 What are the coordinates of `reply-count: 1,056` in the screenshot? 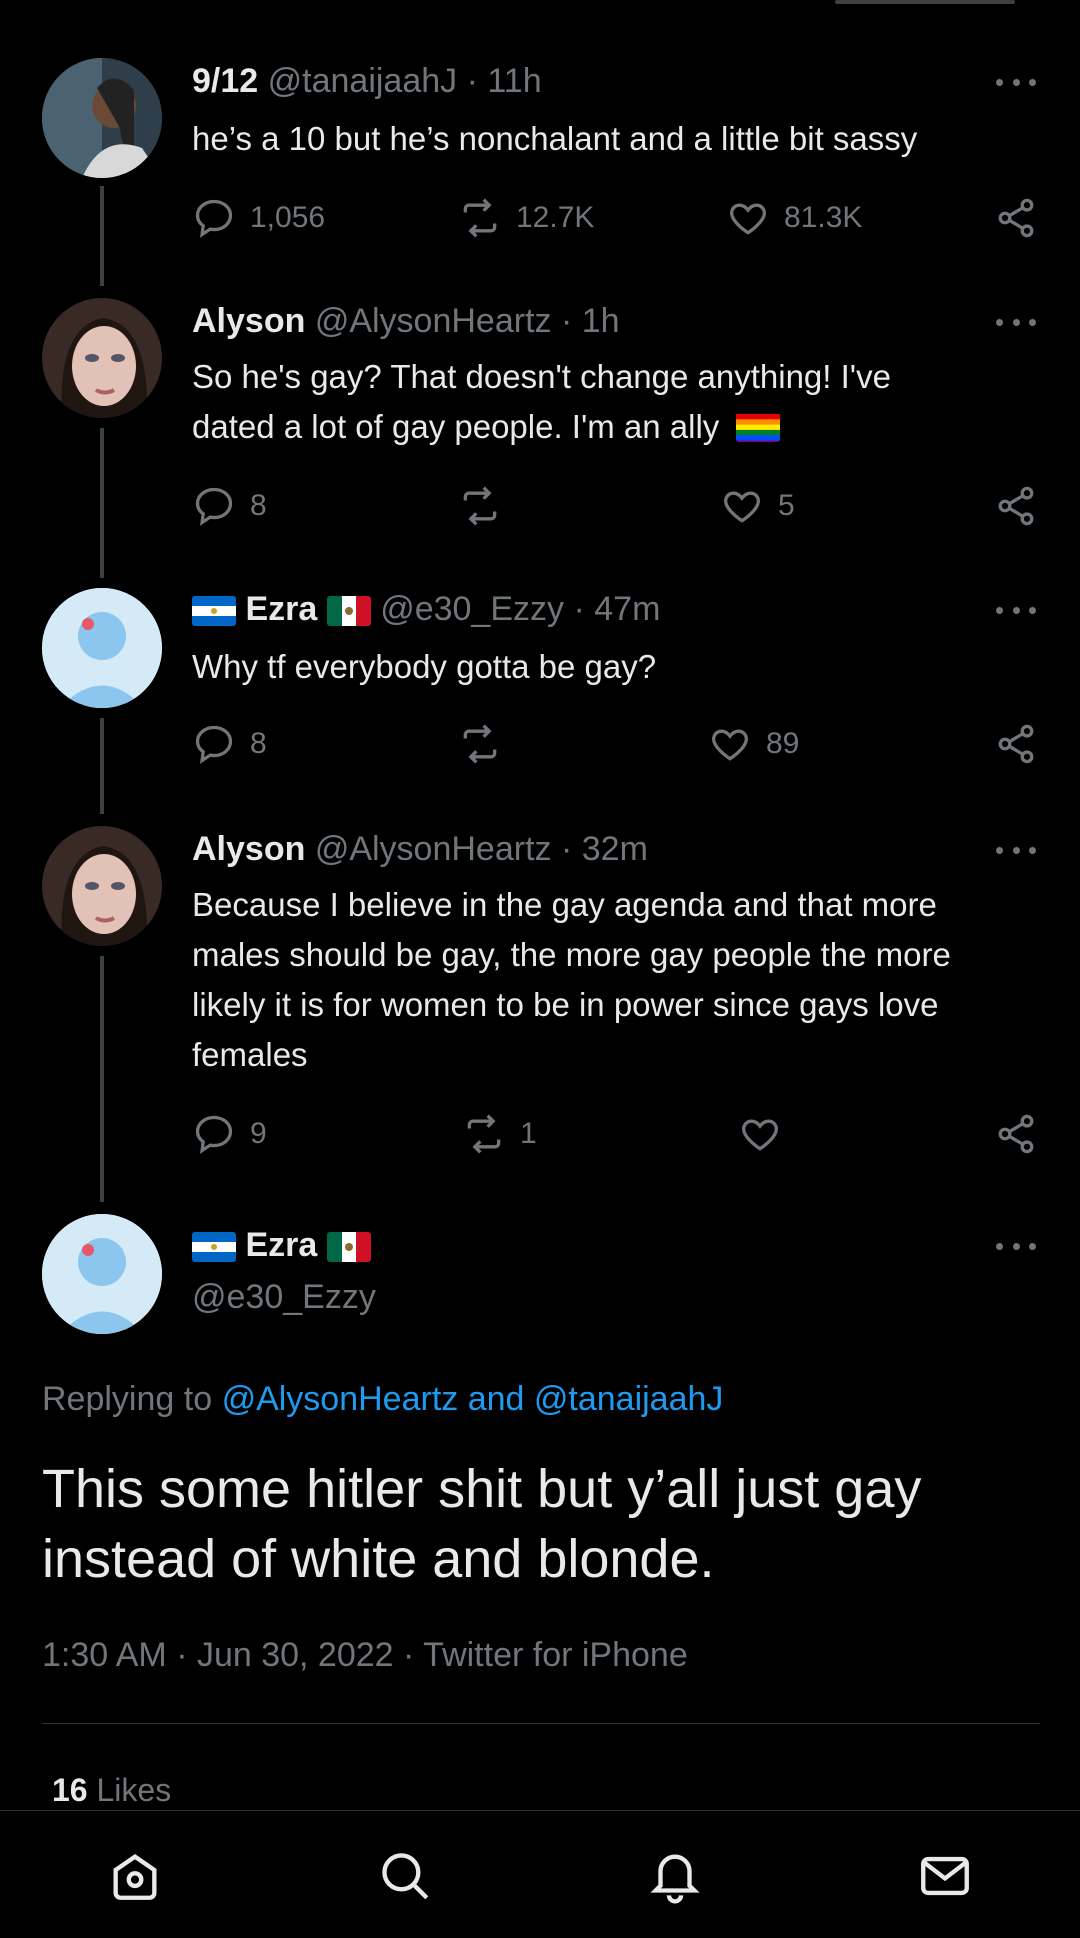 It's located at (288, 217).